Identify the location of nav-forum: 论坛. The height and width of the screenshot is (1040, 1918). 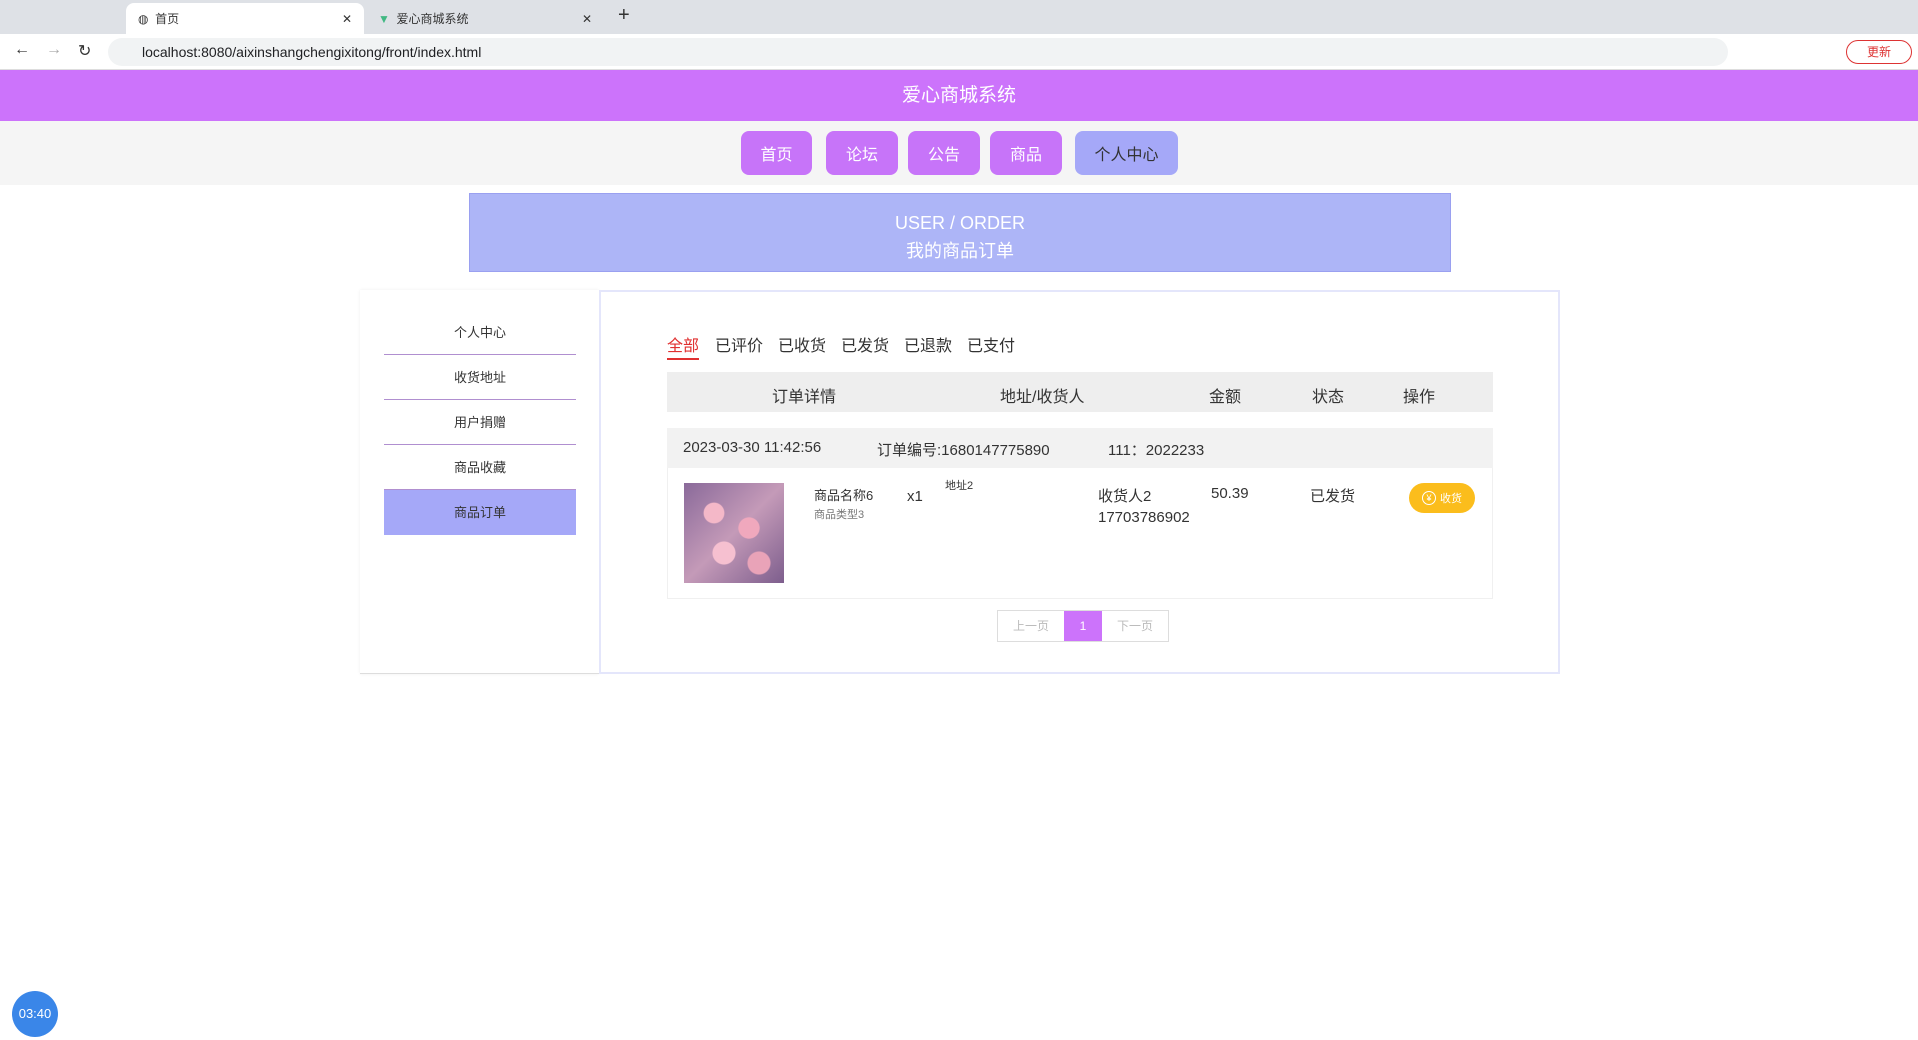
(862, 153).